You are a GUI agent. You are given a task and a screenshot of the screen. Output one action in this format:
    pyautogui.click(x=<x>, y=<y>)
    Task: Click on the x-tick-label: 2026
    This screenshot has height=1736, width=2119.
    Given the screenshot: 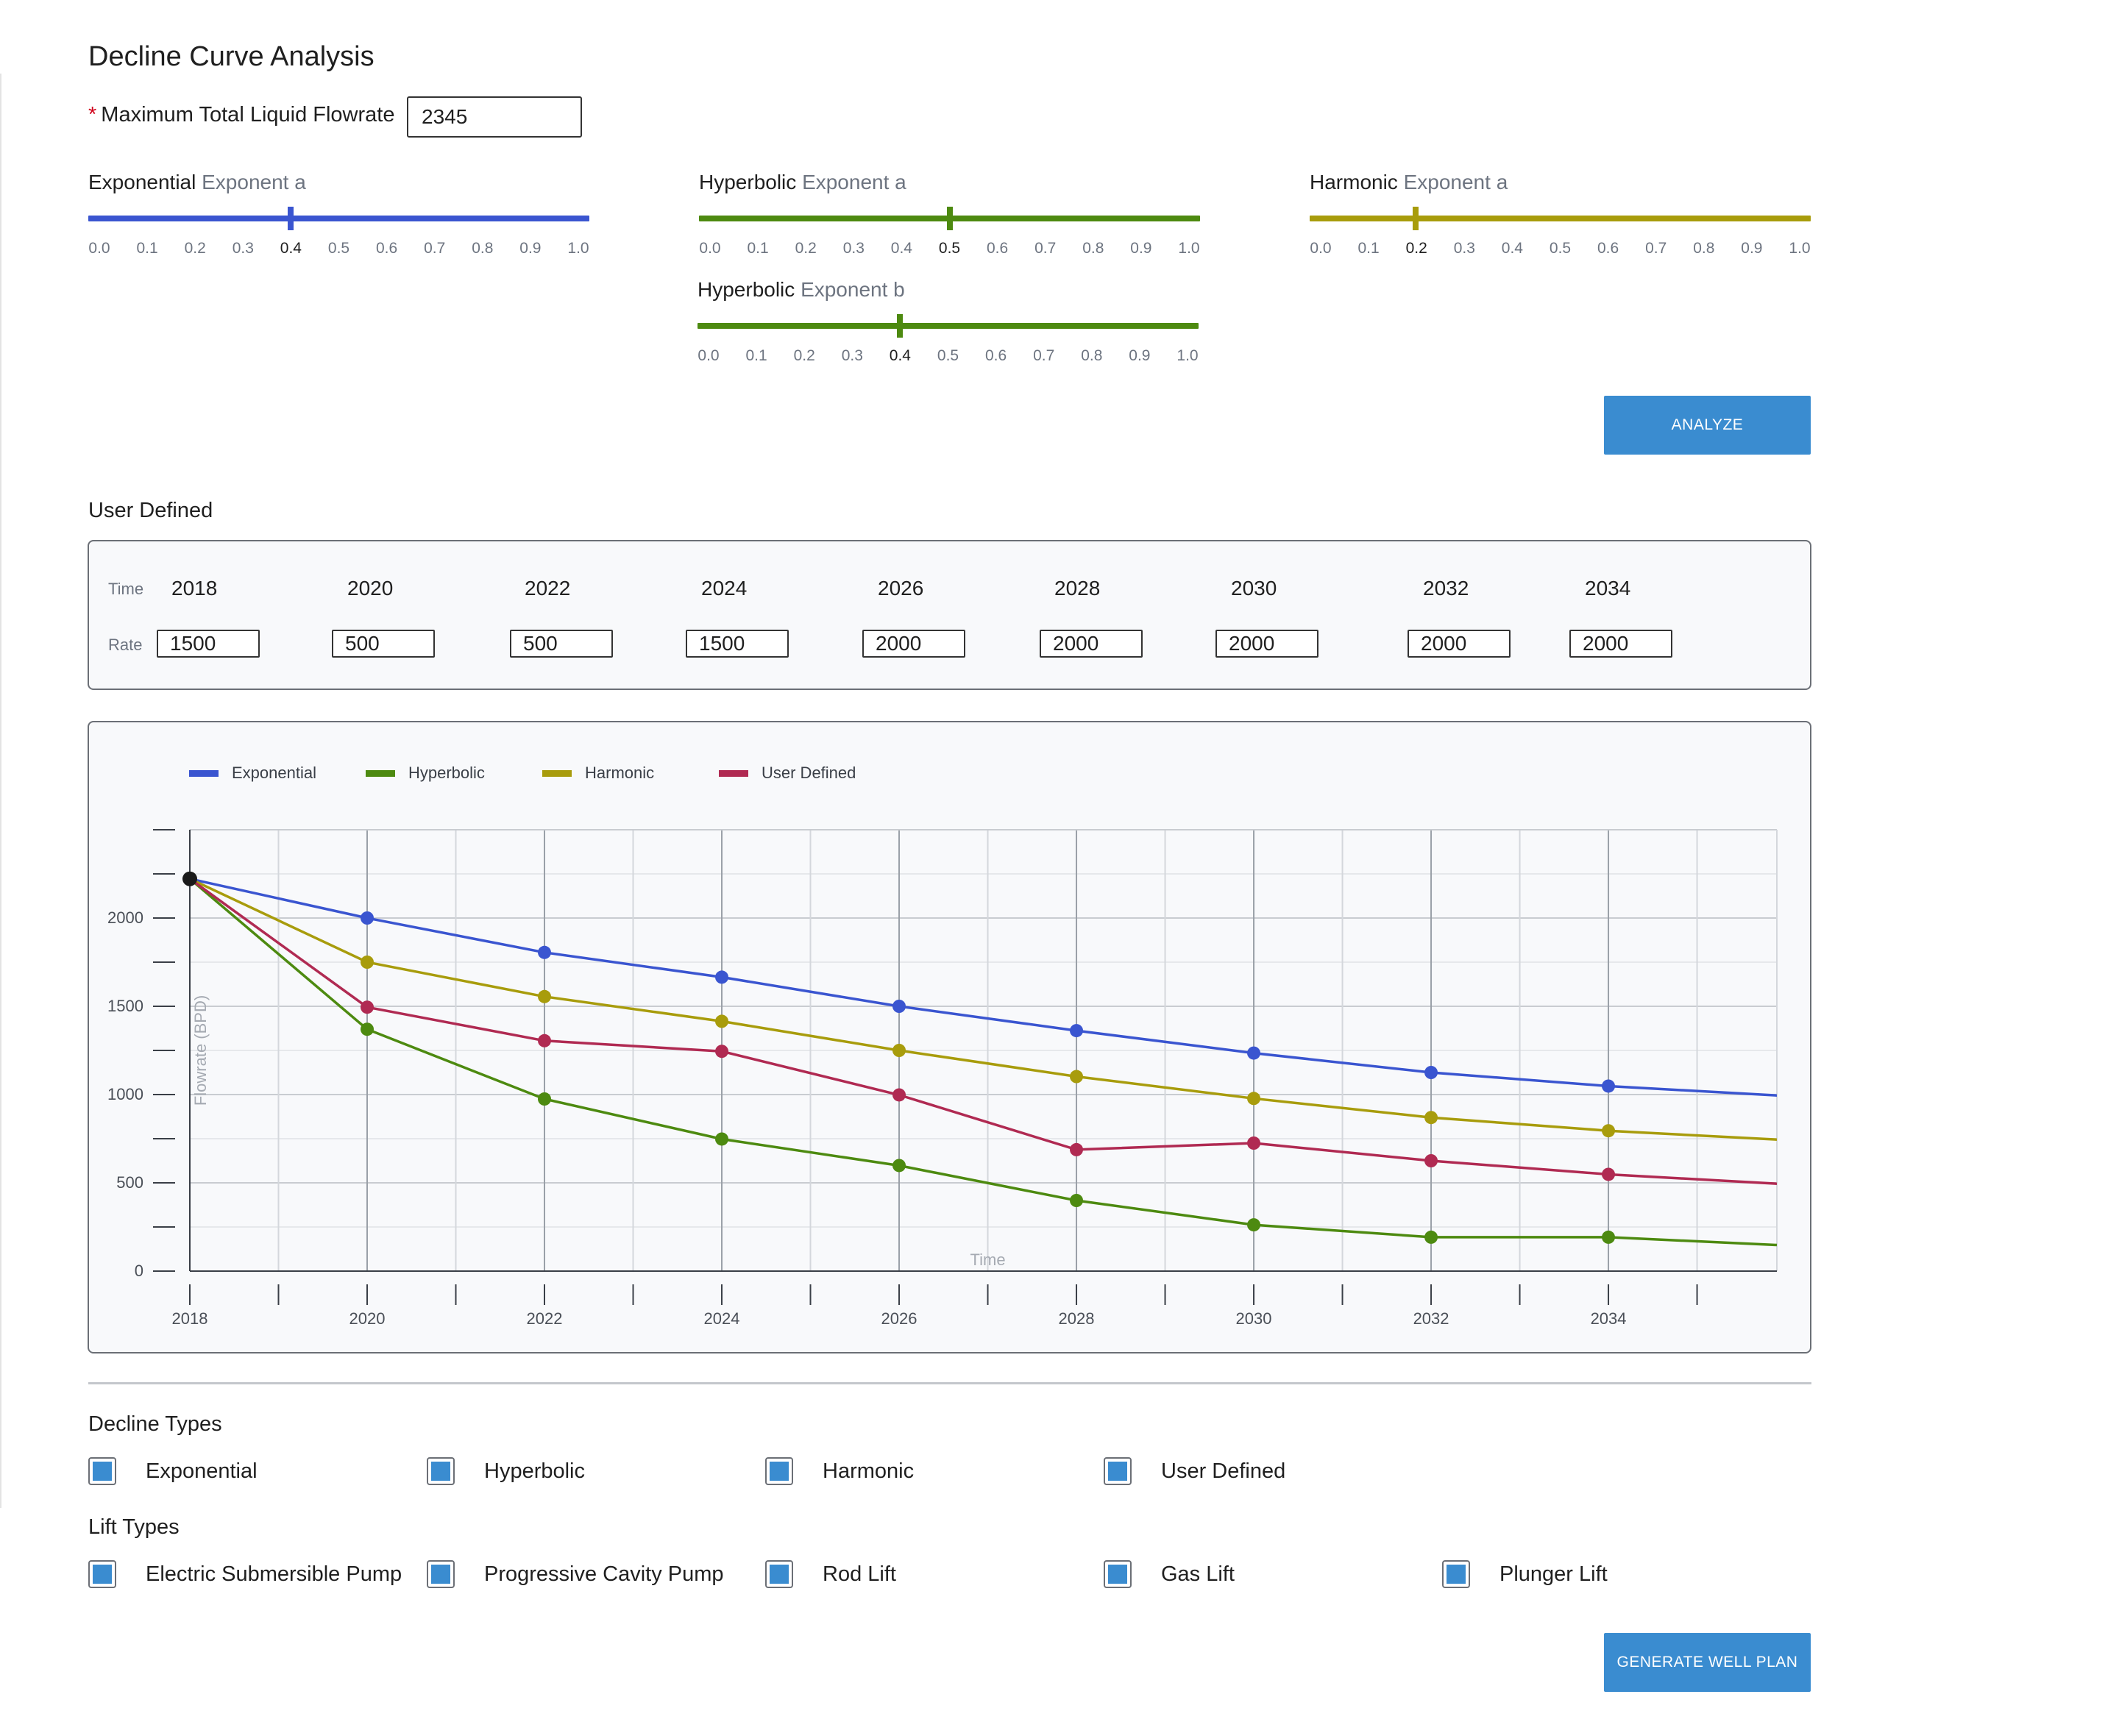 What is the action you would take?
    pyautogui.click(x=899, y=1318)
    